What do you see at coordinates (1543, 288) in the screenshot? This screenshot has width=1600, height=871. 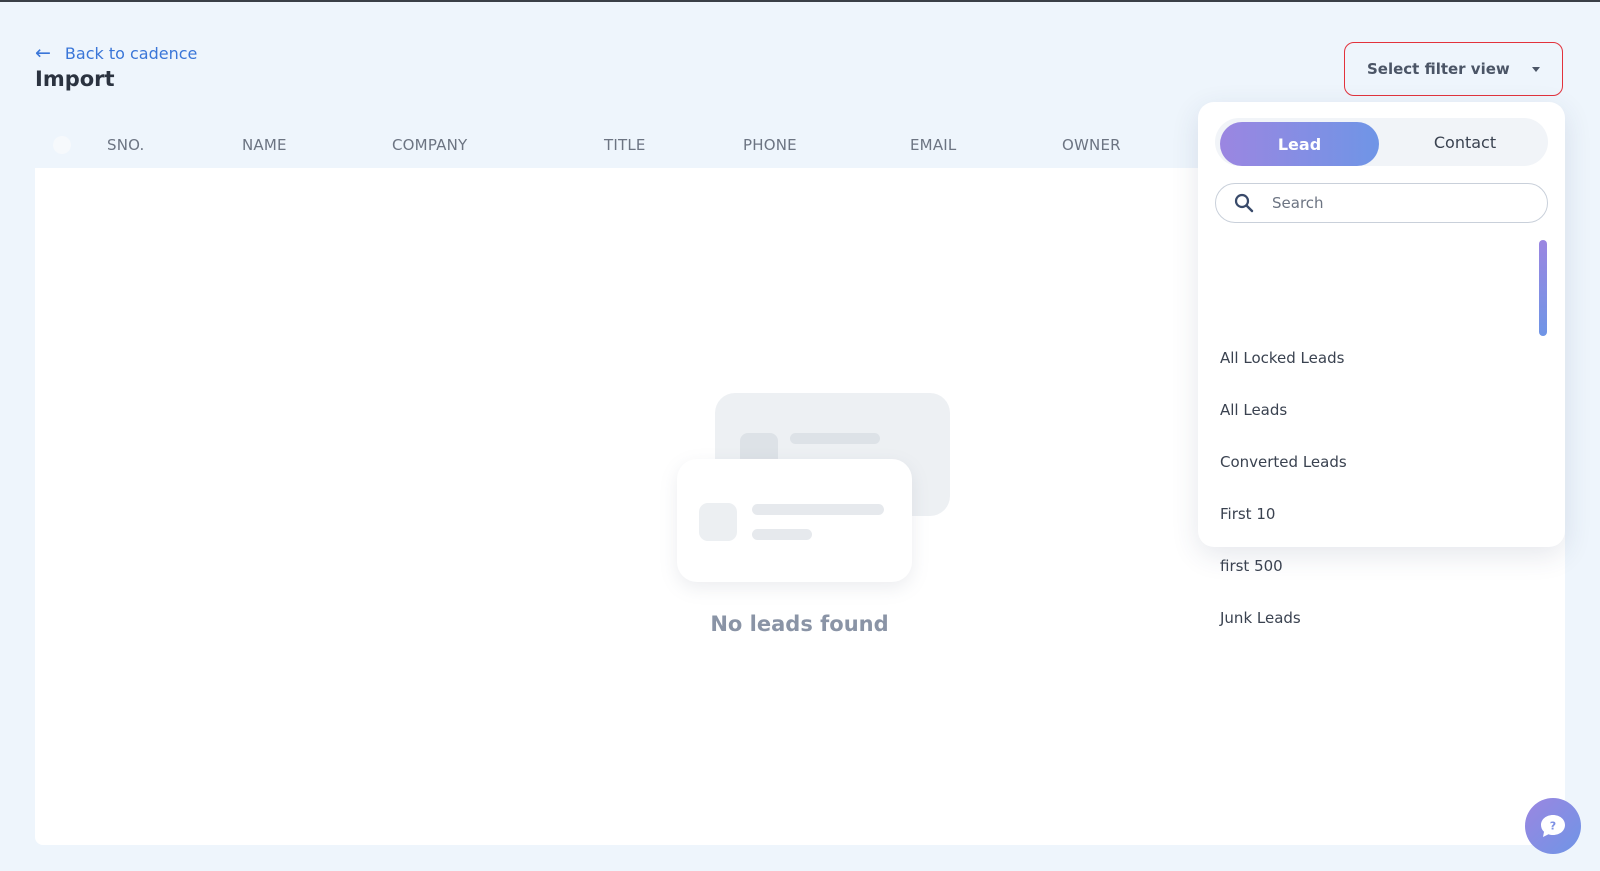 I see `dropdown-scrollbar` at bounding box center [1543, 288].